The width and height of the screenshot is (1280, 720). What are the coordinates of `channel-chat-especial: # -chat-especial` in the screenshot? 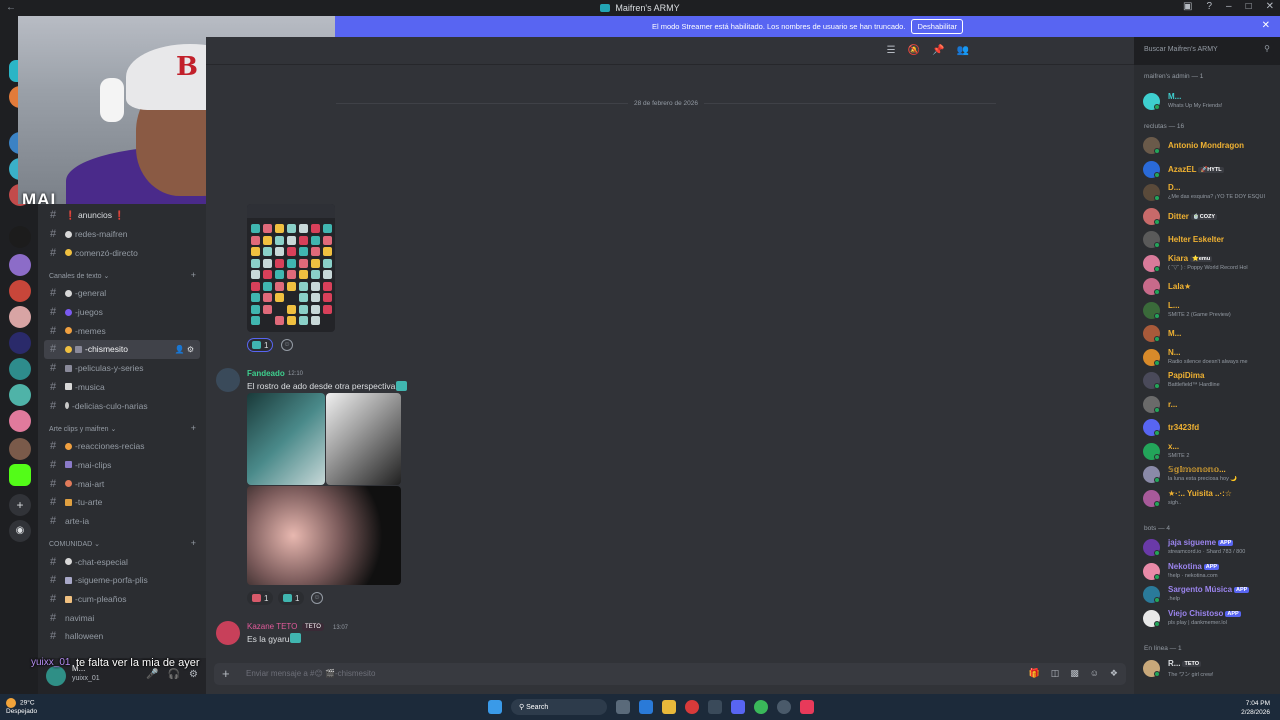 It's located at (122, 561).